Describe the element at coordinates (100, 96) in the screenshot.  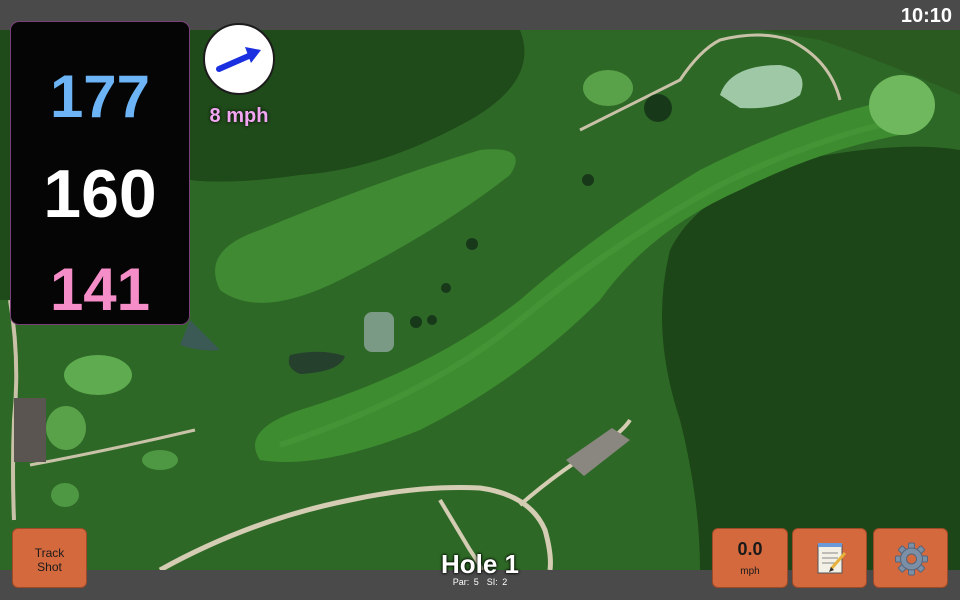
I see `back-of-green-distance: 177` at that location.